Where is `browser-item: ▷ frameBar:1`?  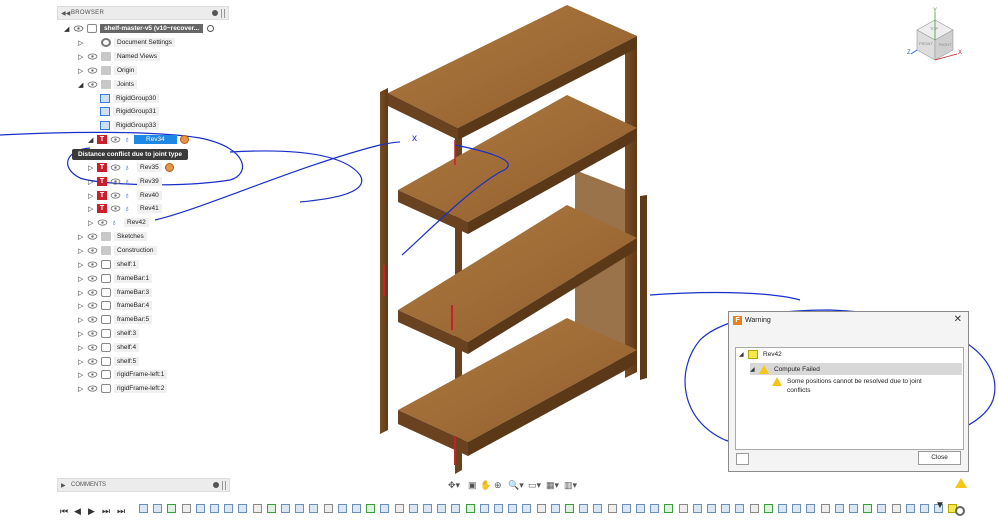 browser-item: ▷ frameBar:1 is located at coordinates (115, 278).